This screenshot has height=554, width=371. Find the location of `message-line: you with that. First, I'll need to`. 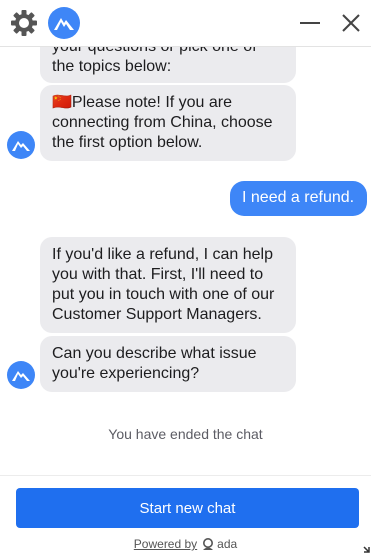

message-line: you with that. First, I'll need to is located at coordinates (158, 274).